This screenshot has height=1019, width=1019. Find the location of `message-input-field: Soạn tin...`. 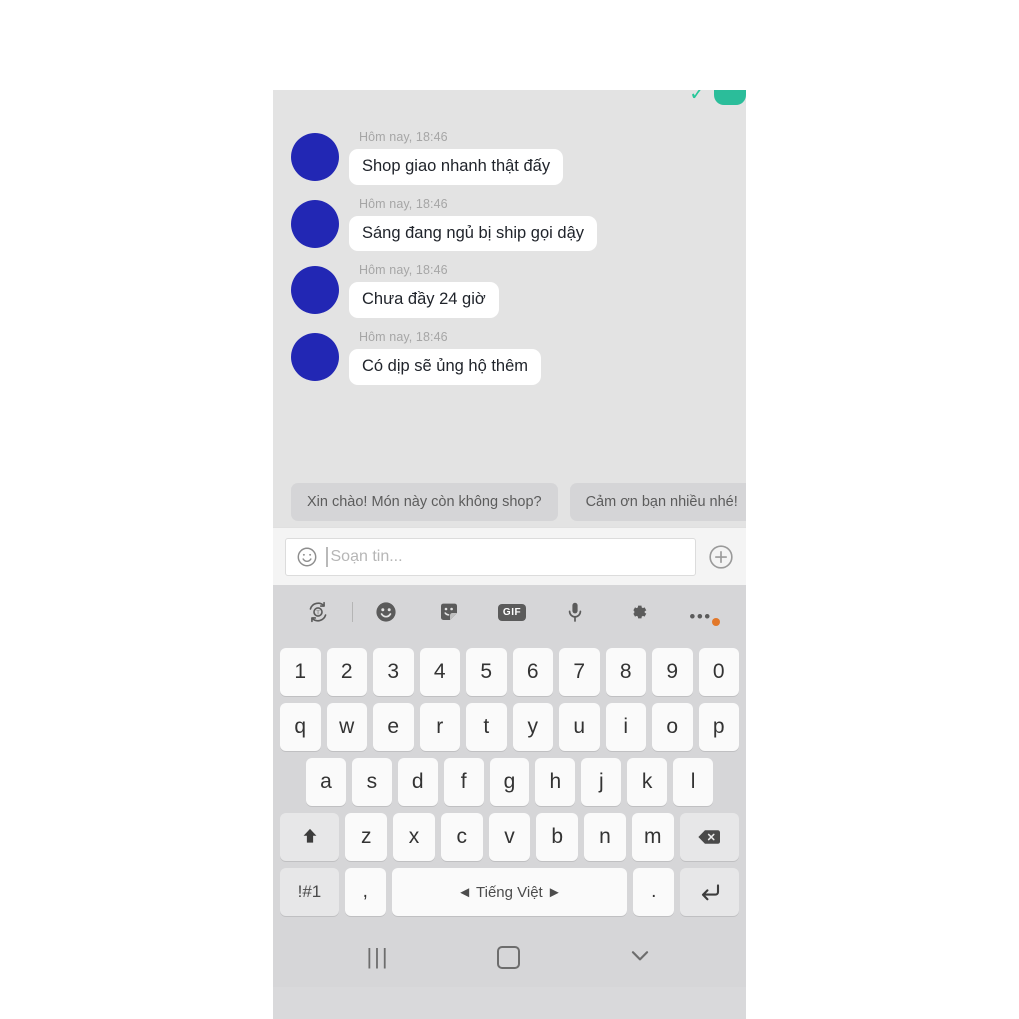

message-input-field: Soạn tin... is located at coordinates (490, 556).